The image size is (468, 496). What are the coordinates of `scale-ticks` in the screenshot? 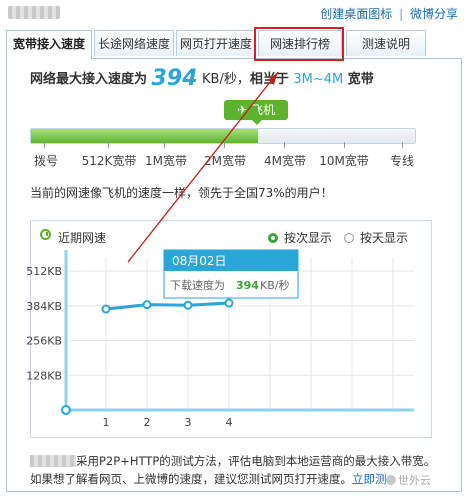 It's located at (223, 147).